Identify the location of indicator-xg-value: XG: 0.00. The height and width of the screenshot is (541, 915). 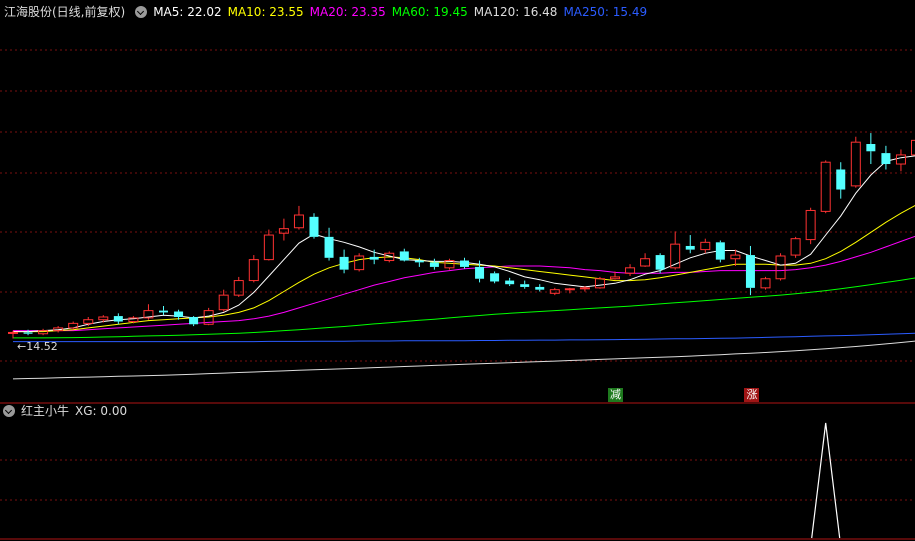
(101, 411).